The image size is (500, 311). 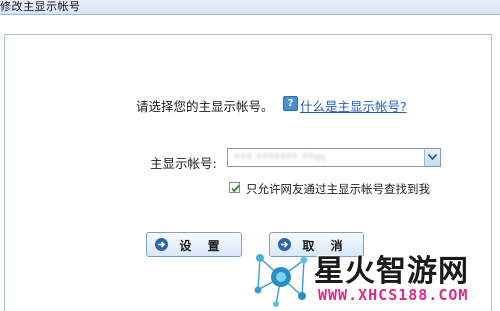 What do you see at coordinates (391, 271) in the screenshot?
I see `watermark-brand: 星火智游网` at bounding box center [391, 271].